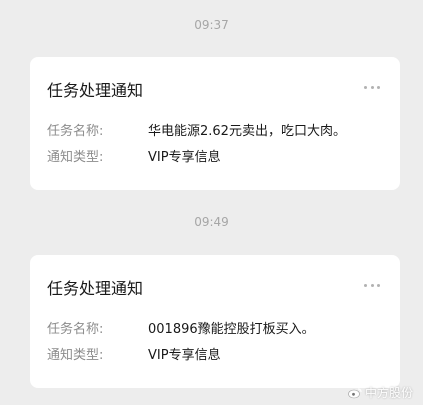  I want to click on task-name-row: 任务名称: 华电能源2.62元卖出，吃口大肉。, so click(196, 132).